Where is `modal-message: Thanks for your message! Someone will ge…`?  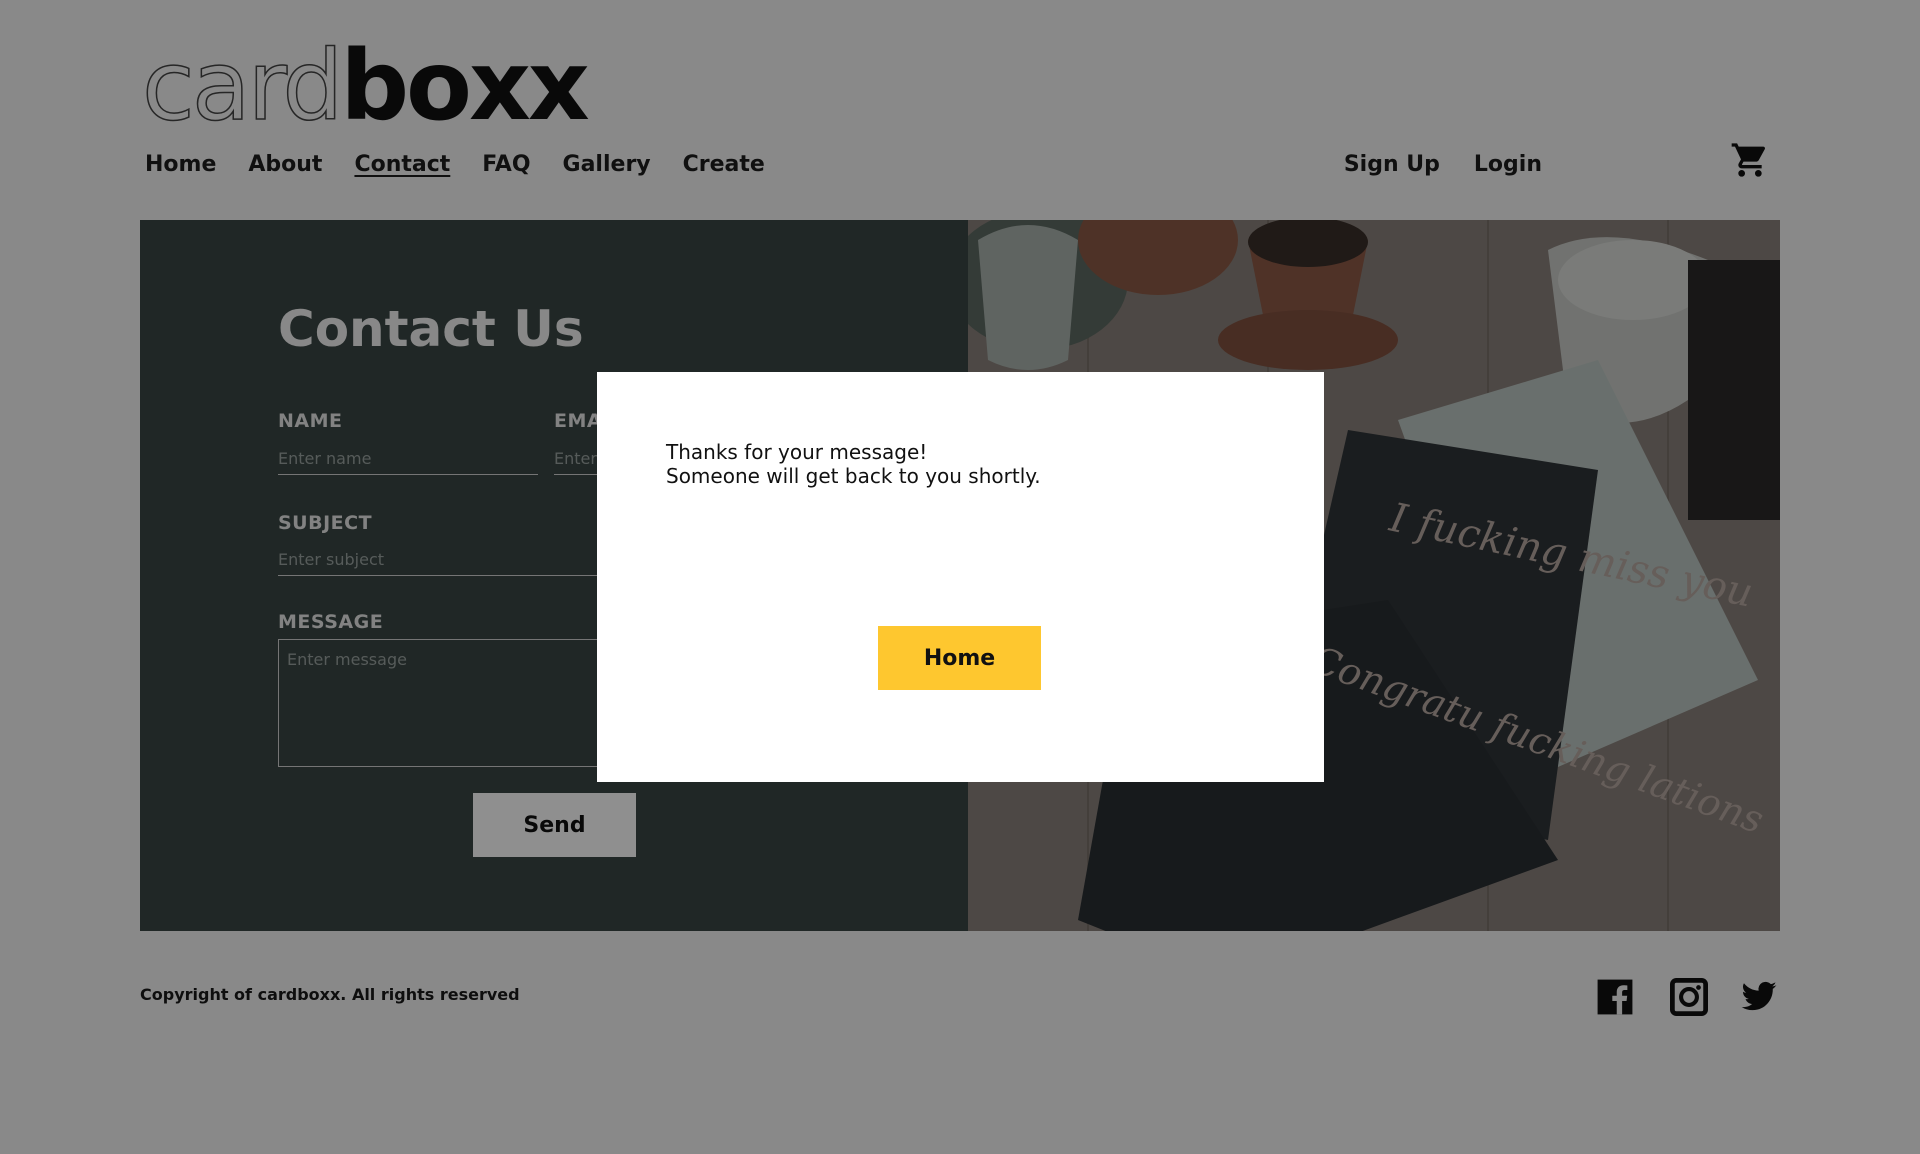 modal-message: Thanks for your message! Someone will ge… is located at coordinates (853, 464).